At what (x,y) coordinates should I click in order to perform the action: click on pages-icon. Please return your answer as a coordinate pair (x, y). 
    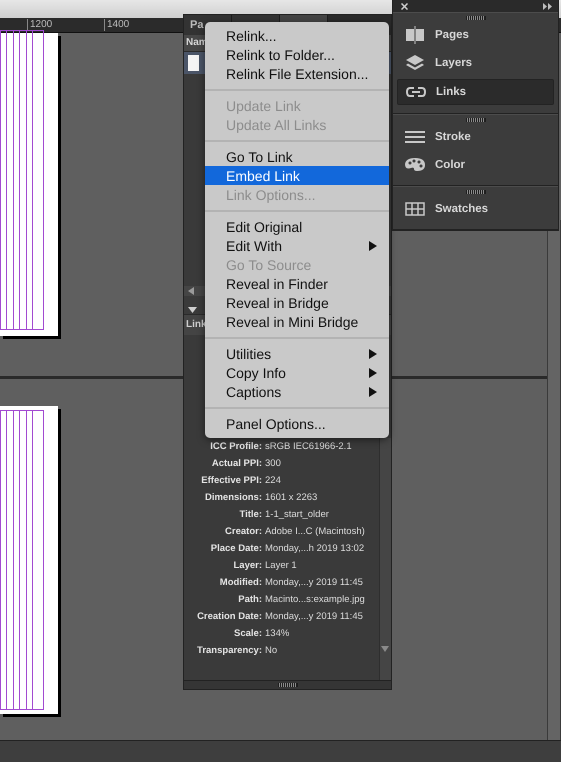
    Looking at the image, I should click on (415, 35).